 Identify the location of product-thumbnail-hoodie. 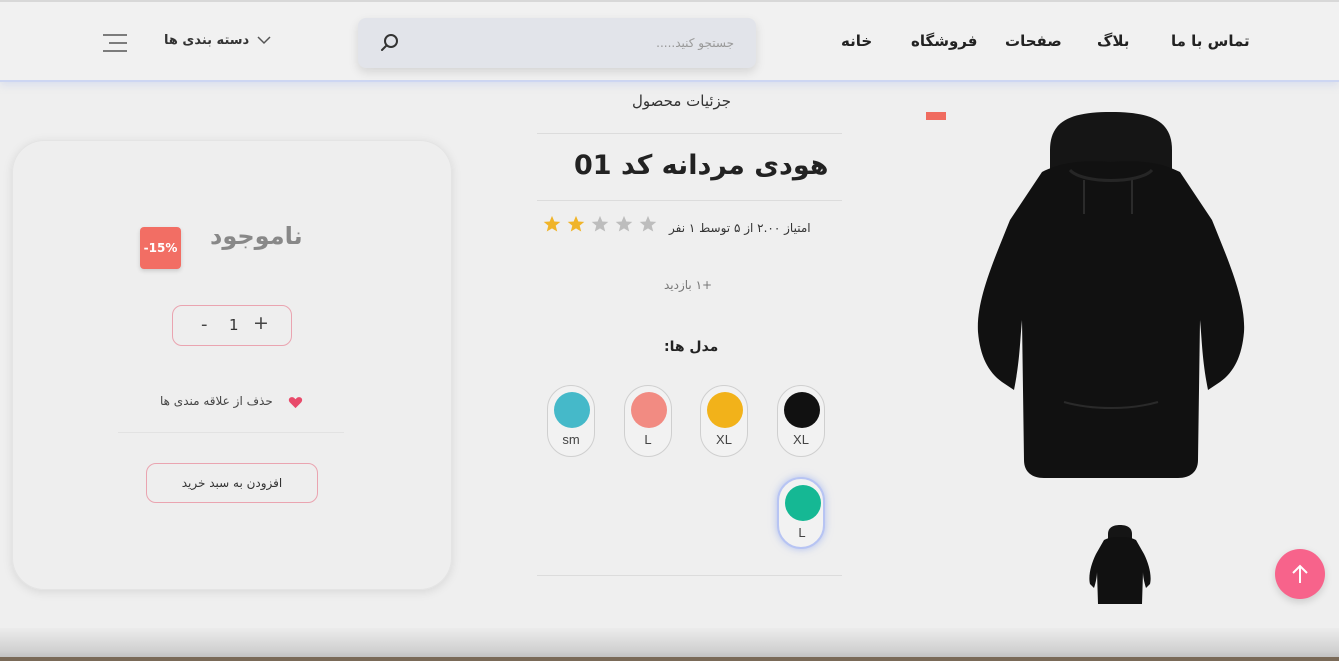
(1120, 566).